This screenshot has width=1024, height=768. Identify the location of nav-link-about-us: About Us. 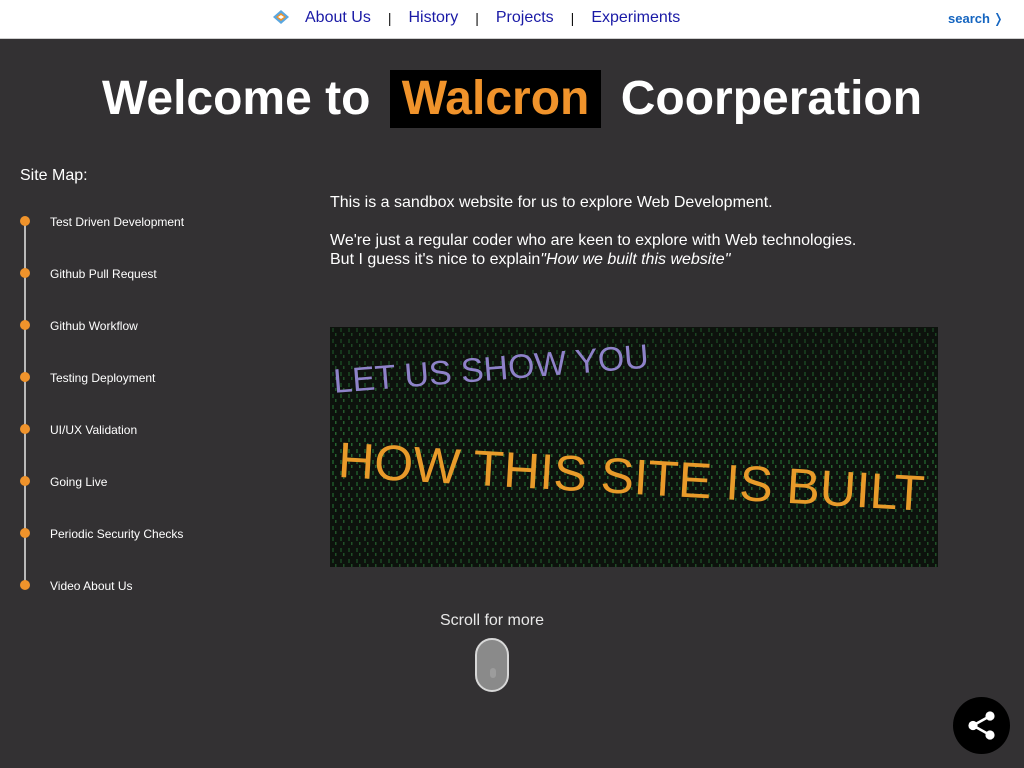
(338, 18).